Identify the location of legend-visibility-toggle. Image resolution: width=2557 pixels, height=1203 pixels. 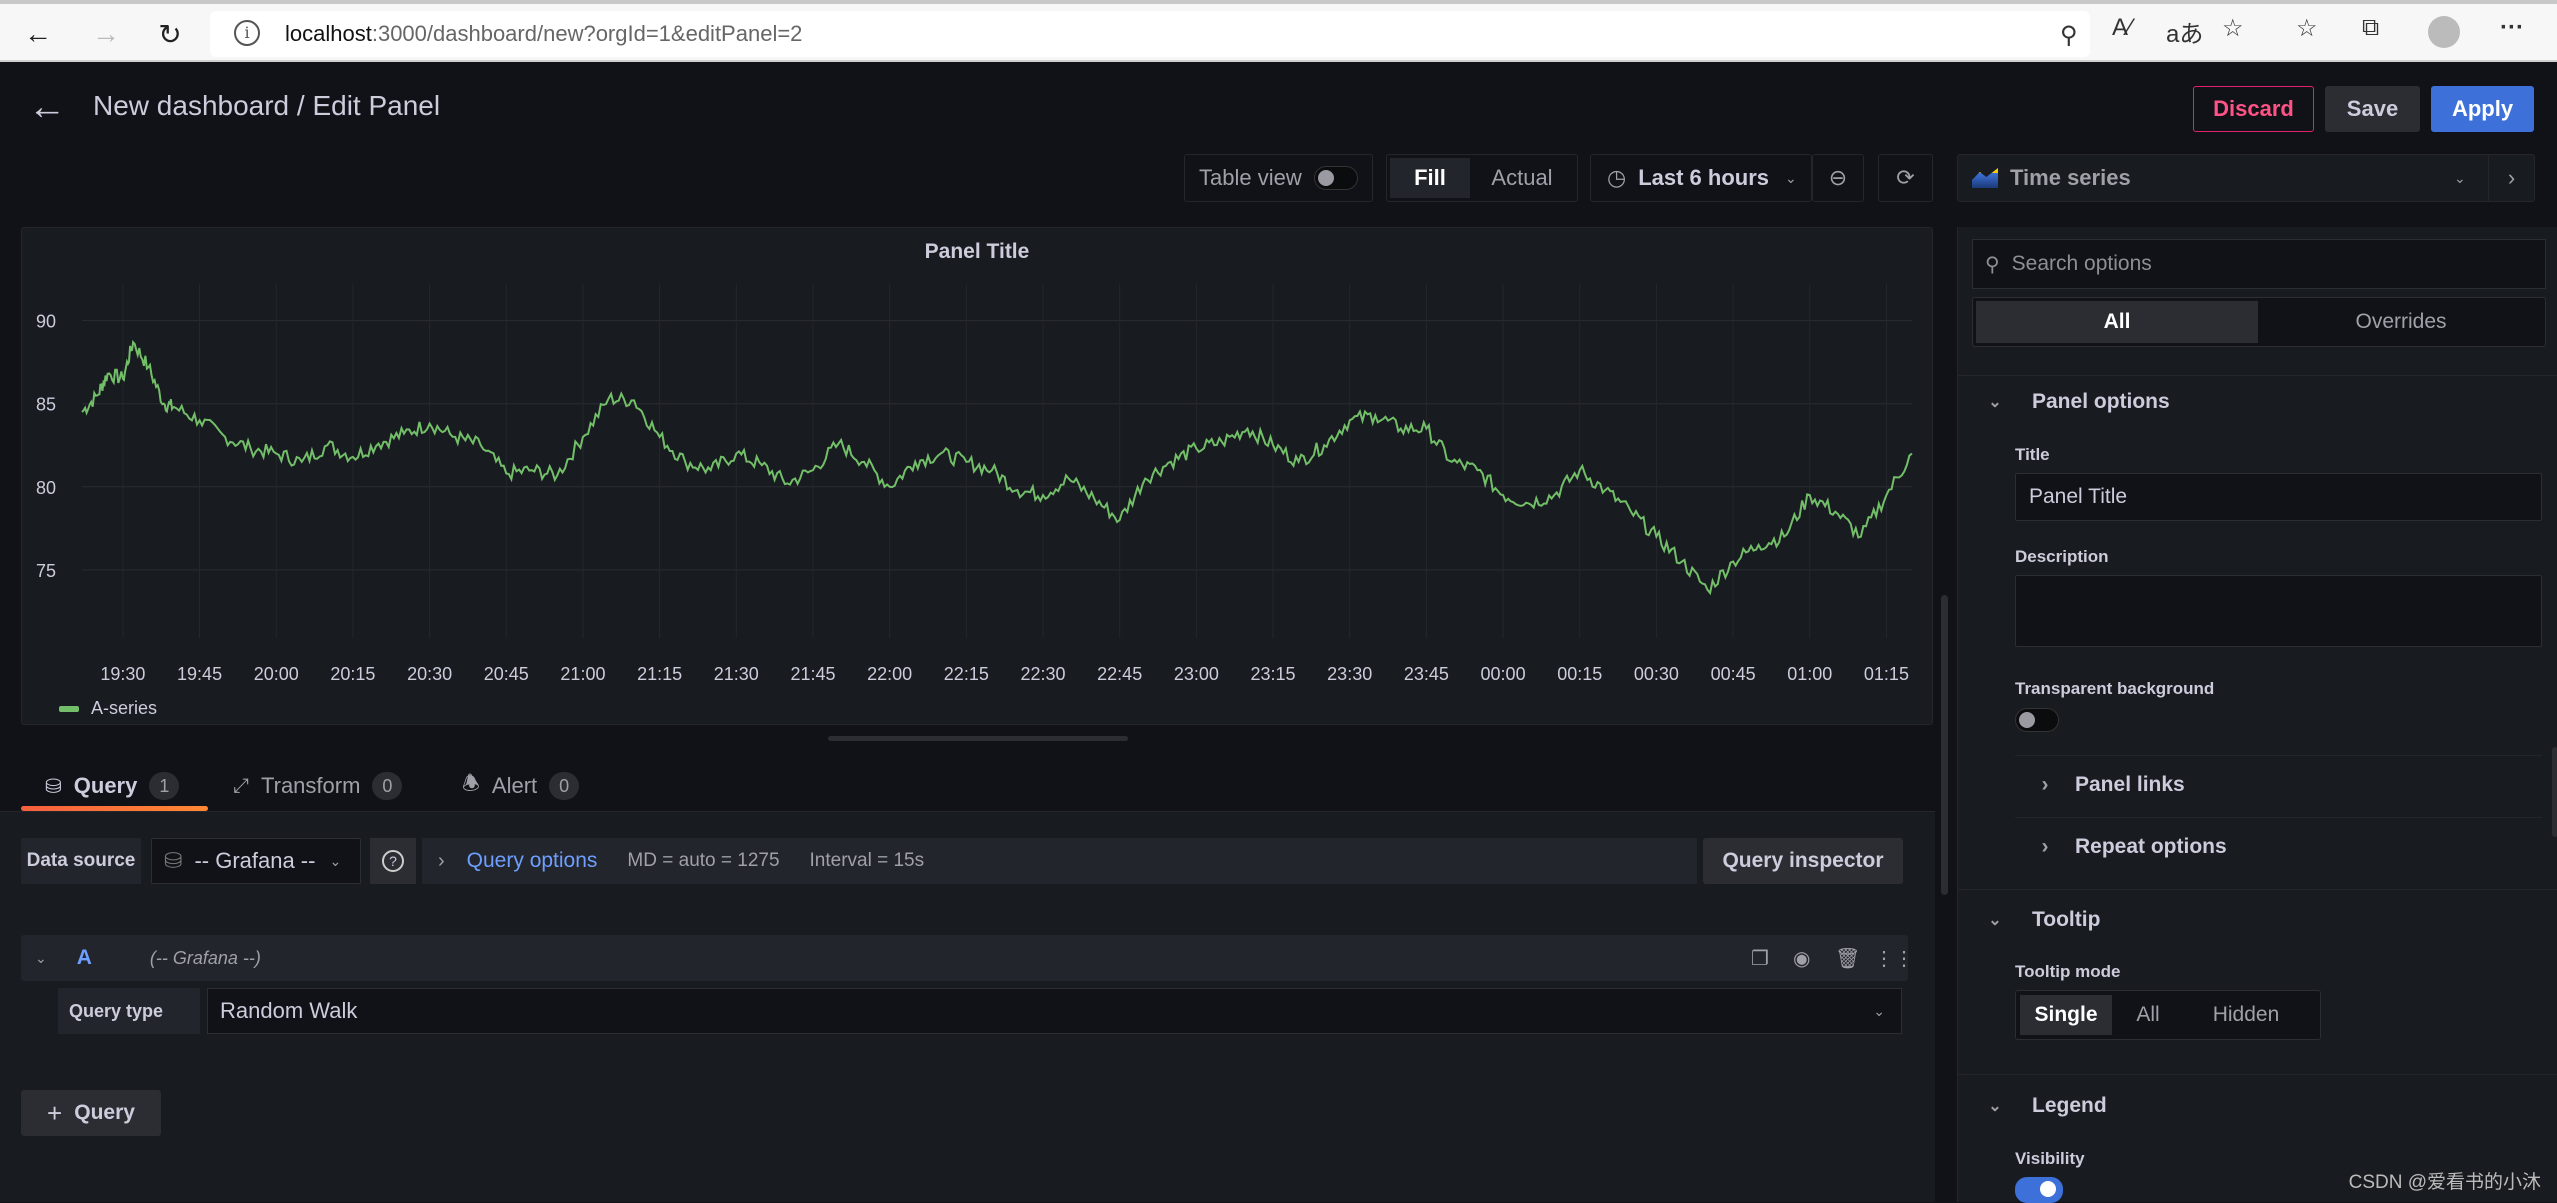
(2039, 1190).